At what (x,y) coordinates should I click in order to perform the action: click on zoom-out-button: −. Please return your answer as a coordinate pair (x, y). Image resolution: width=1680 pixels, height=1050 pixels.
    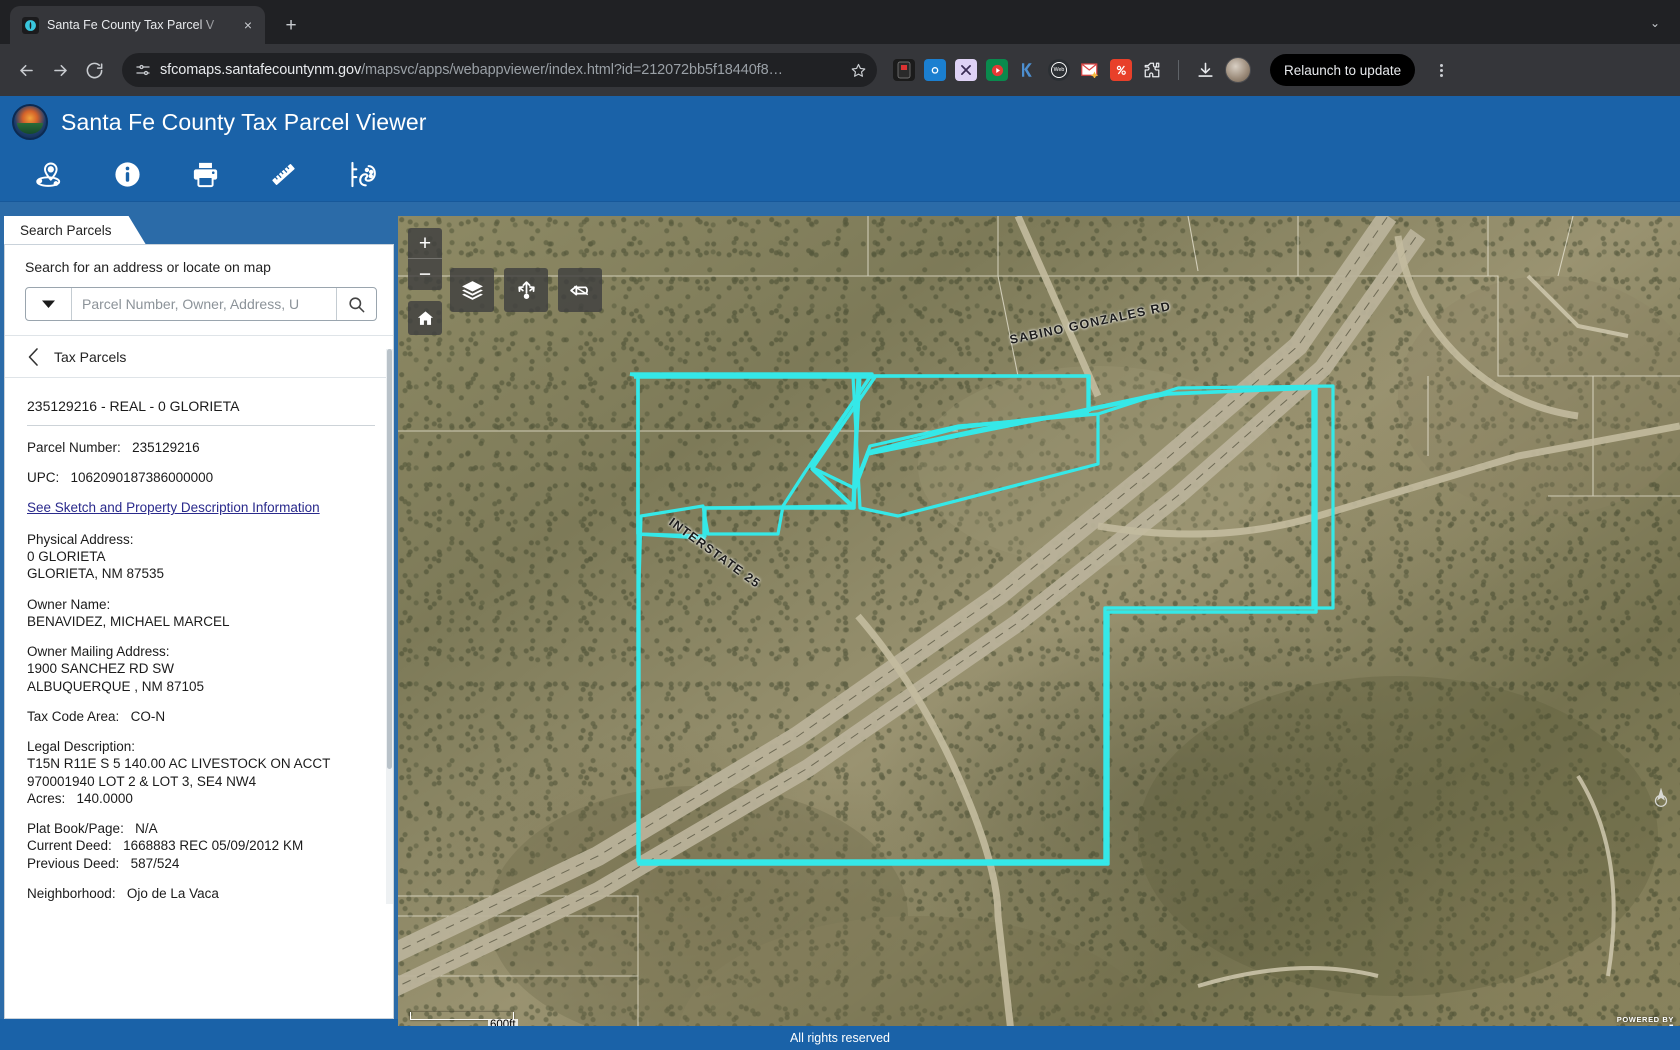
    Looking at the image, I should click on (425, 274).